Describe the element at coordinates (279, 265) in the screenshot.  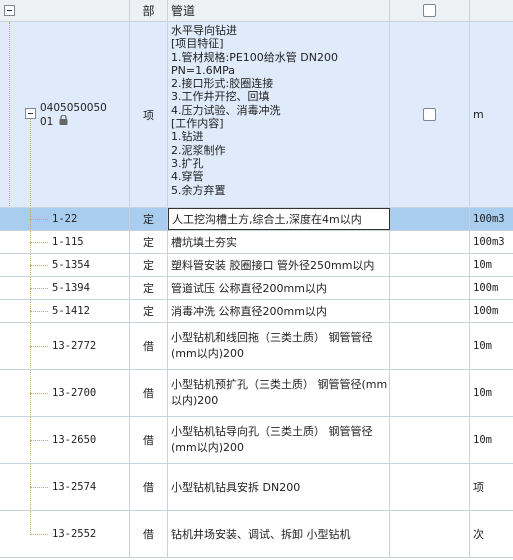
I see `row-name: 塑料管安装 胶圈接口 管外径250mm以内` at that location.